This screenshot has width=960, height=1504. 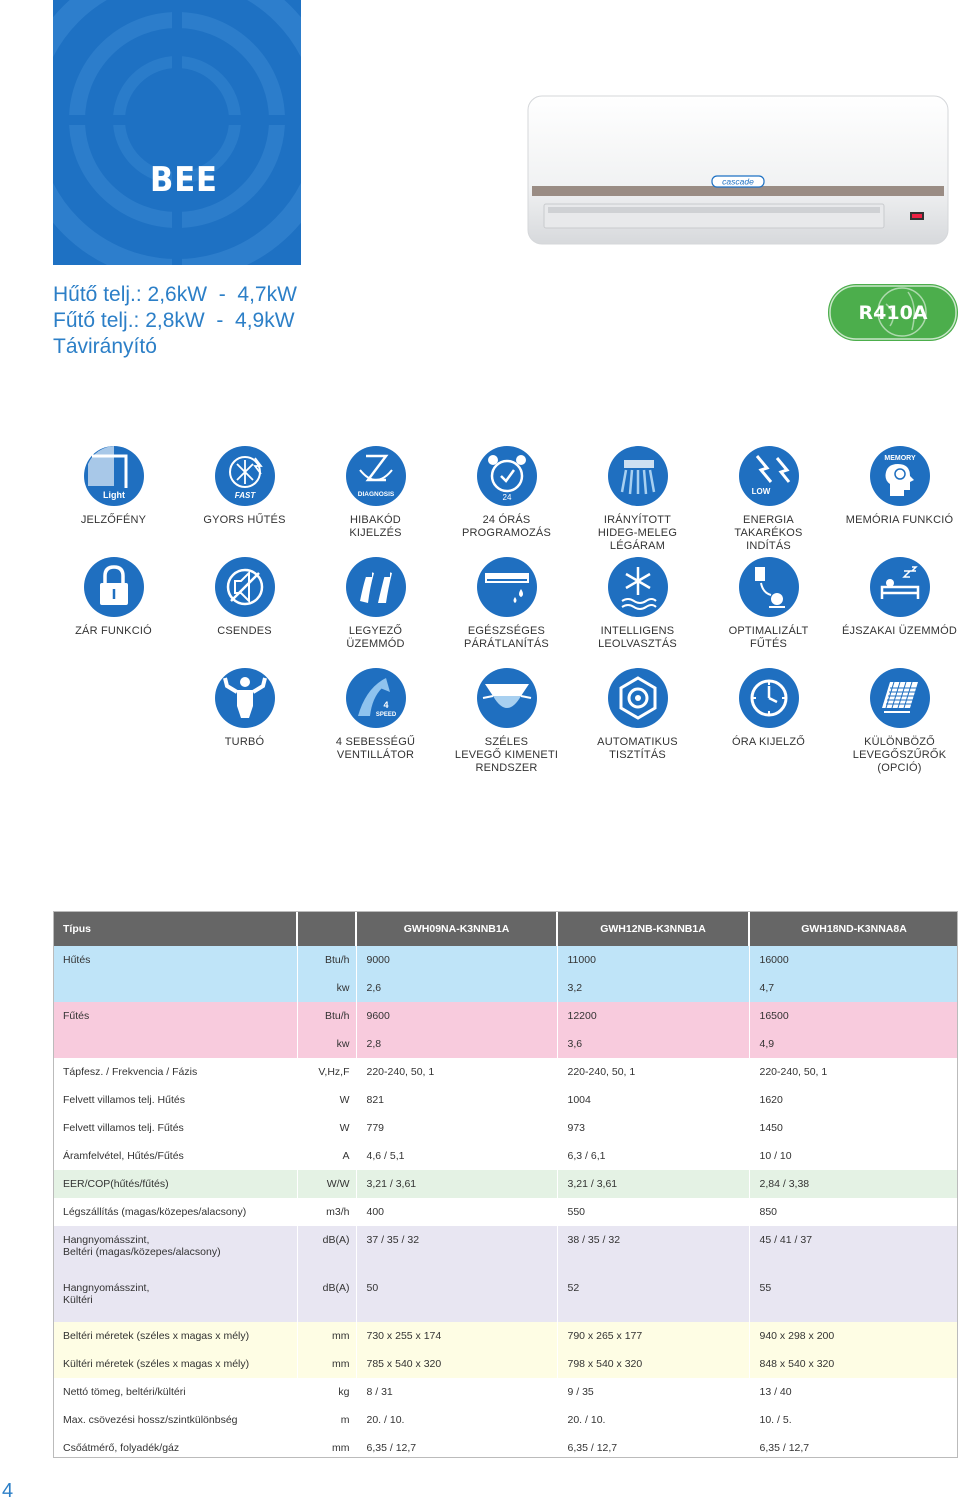 I want to click on row-label: Tápfesz. / Frekvencia / Fázis, so click(x=175, y=1072).